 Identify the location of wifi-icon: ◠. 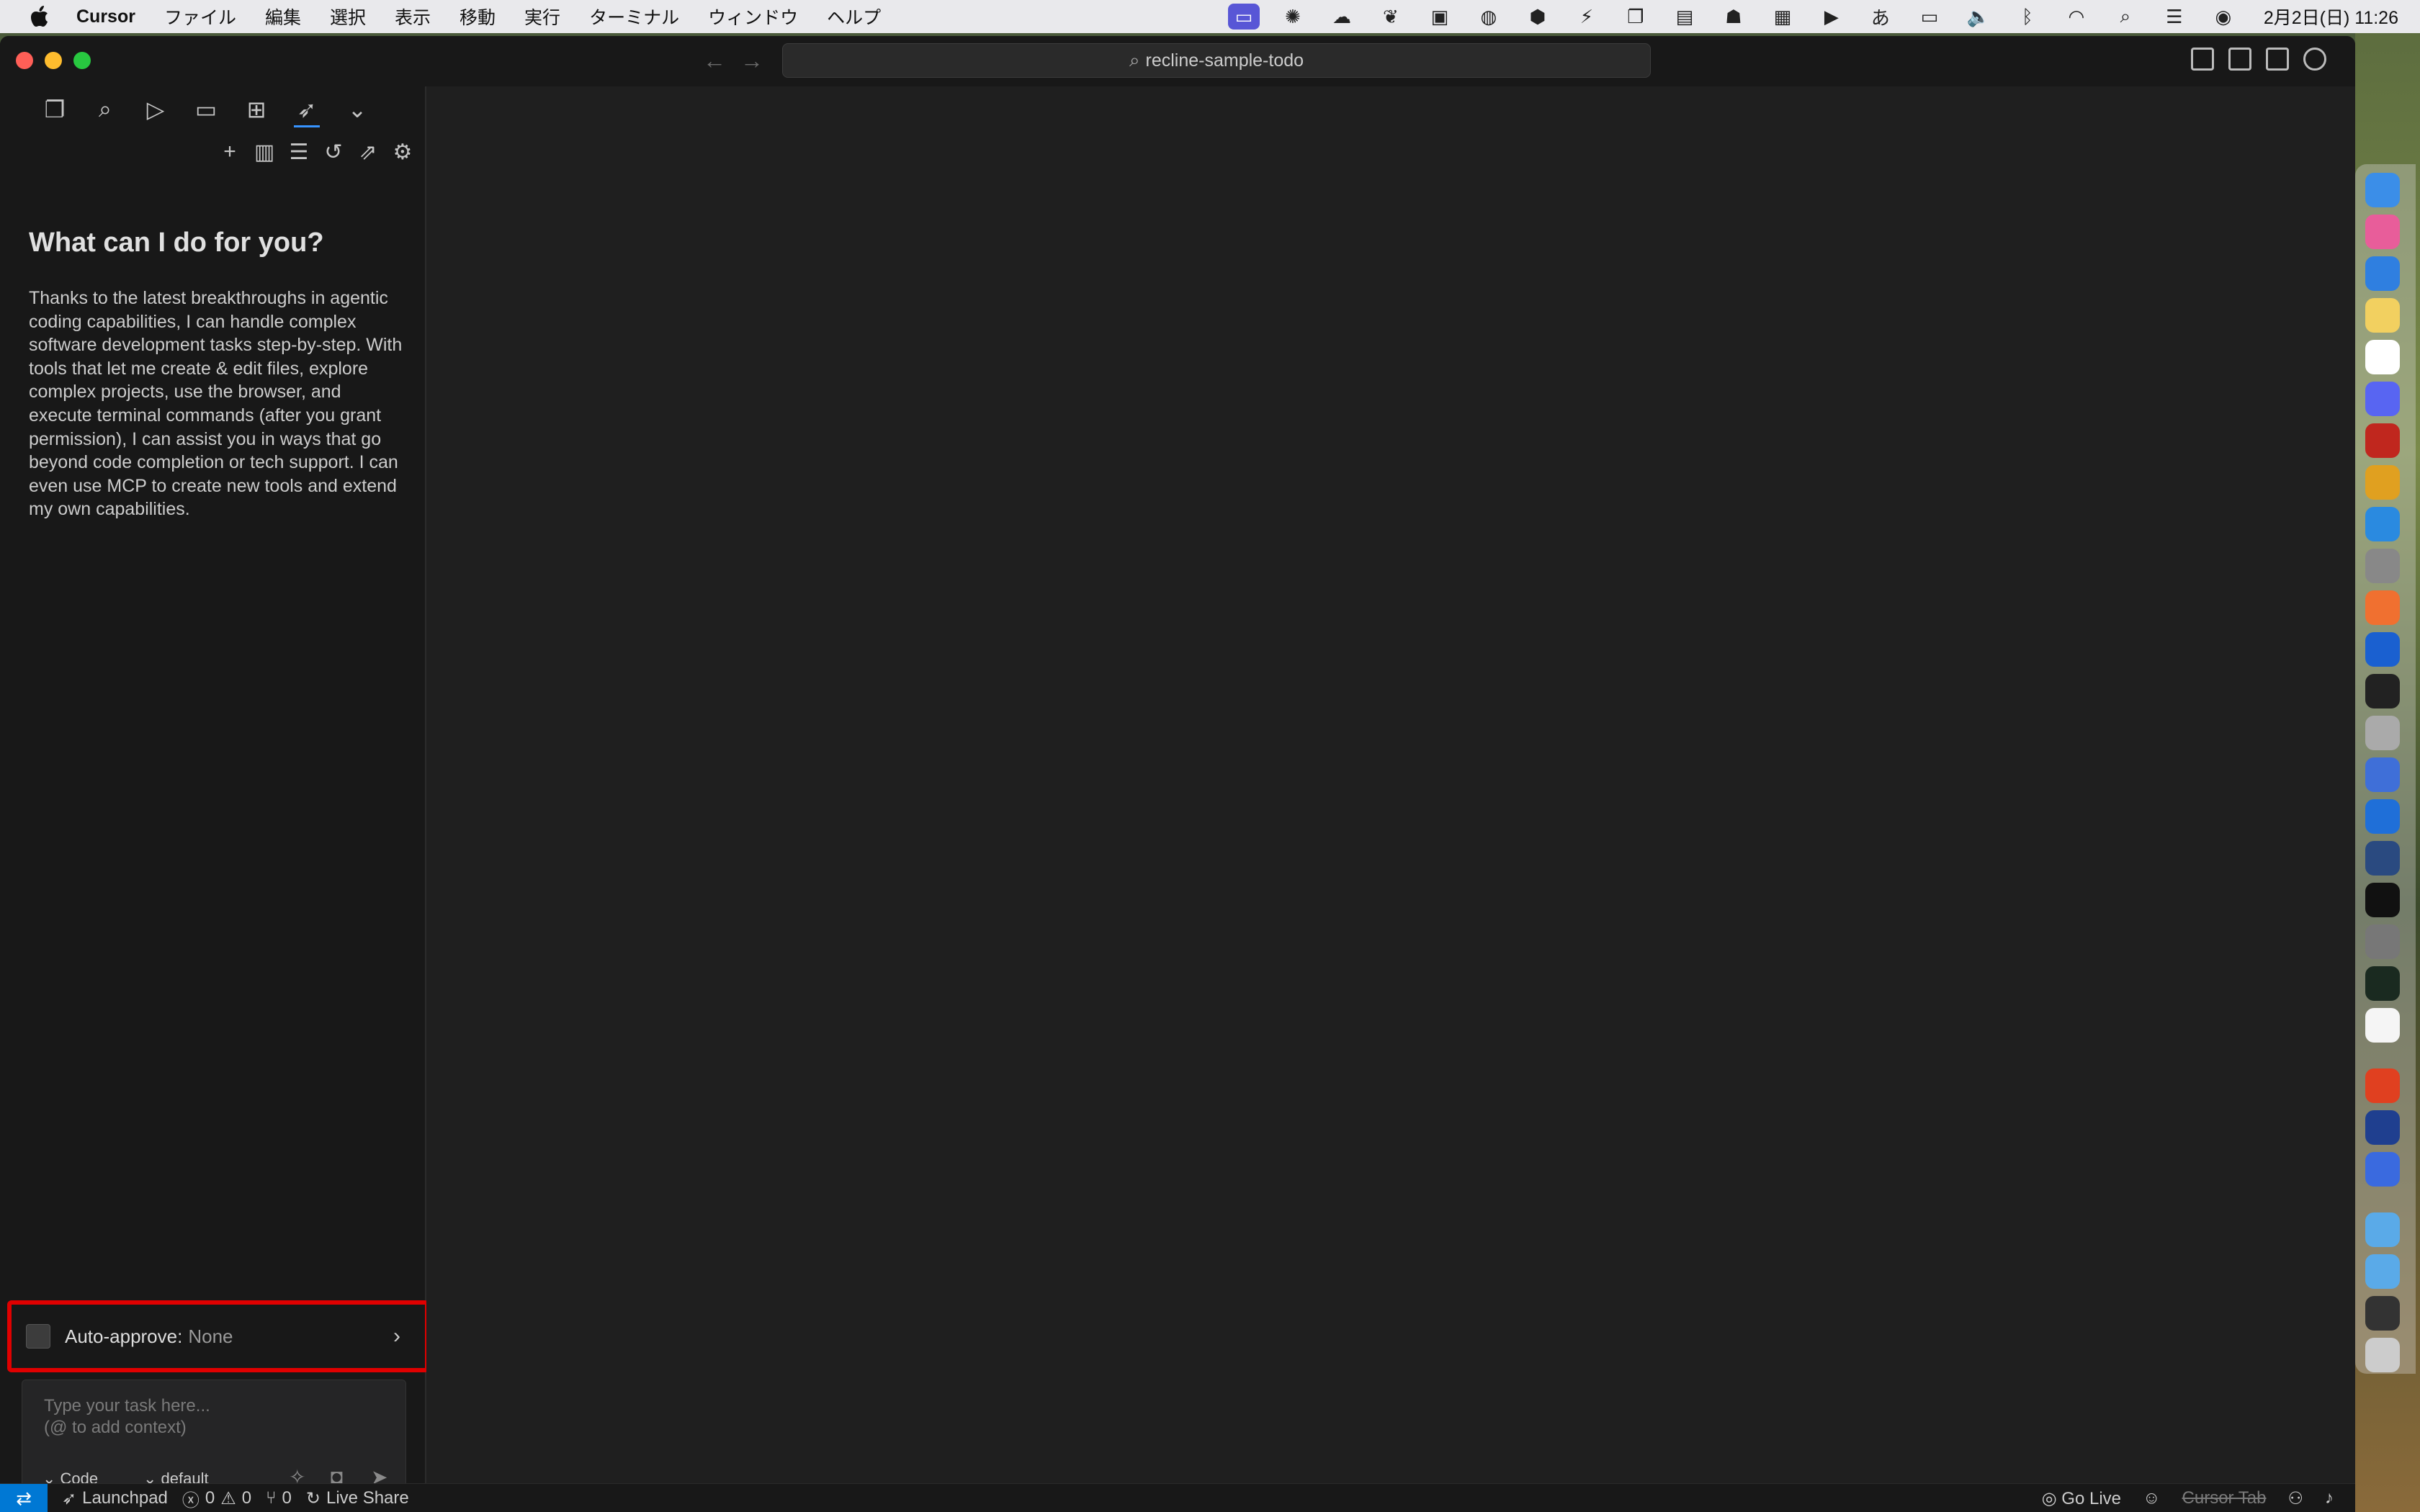
(2076, 17).